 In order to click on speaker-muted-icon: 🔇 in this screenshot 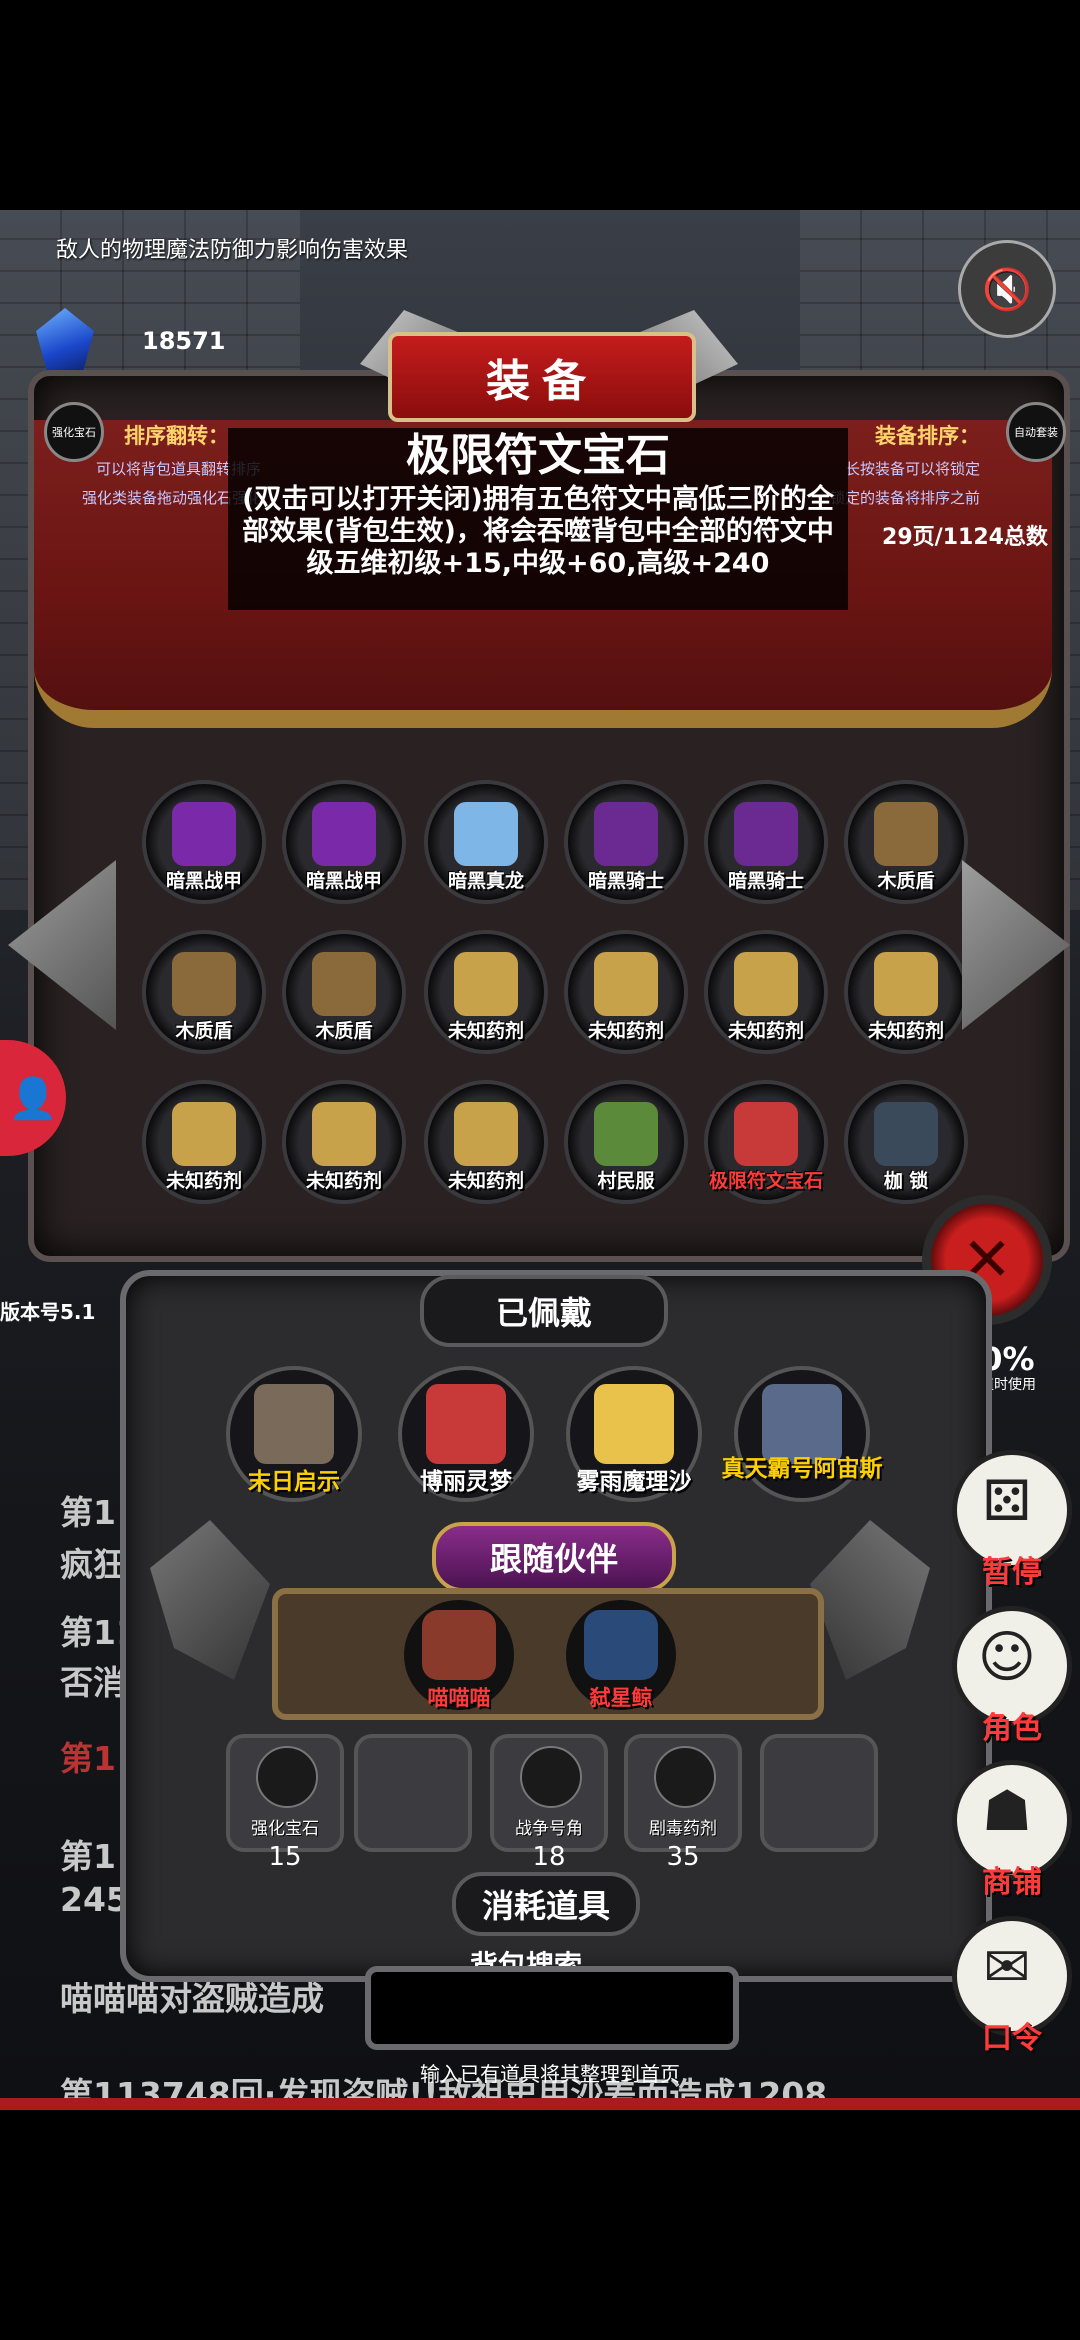, I will do `click(1007, 289)`.